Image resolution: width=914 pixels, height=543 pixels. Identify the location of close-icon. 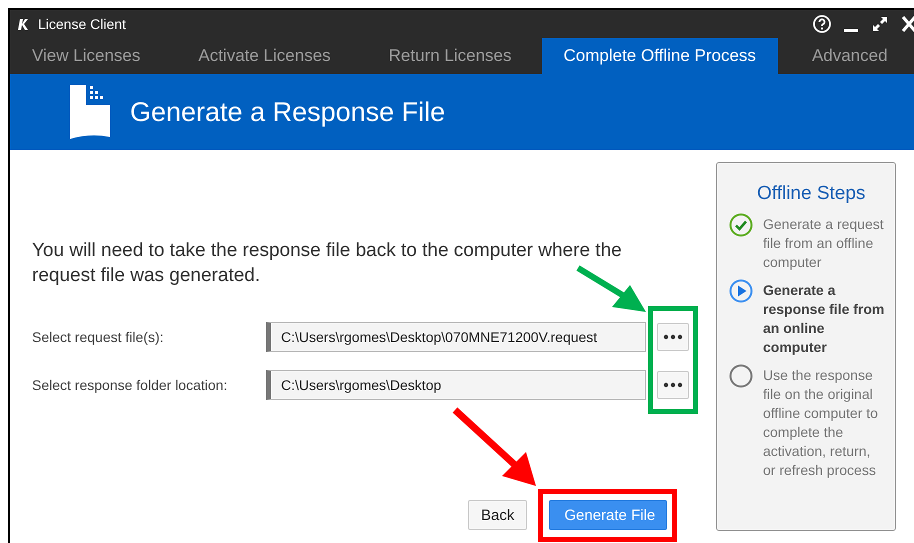
(907, 24).